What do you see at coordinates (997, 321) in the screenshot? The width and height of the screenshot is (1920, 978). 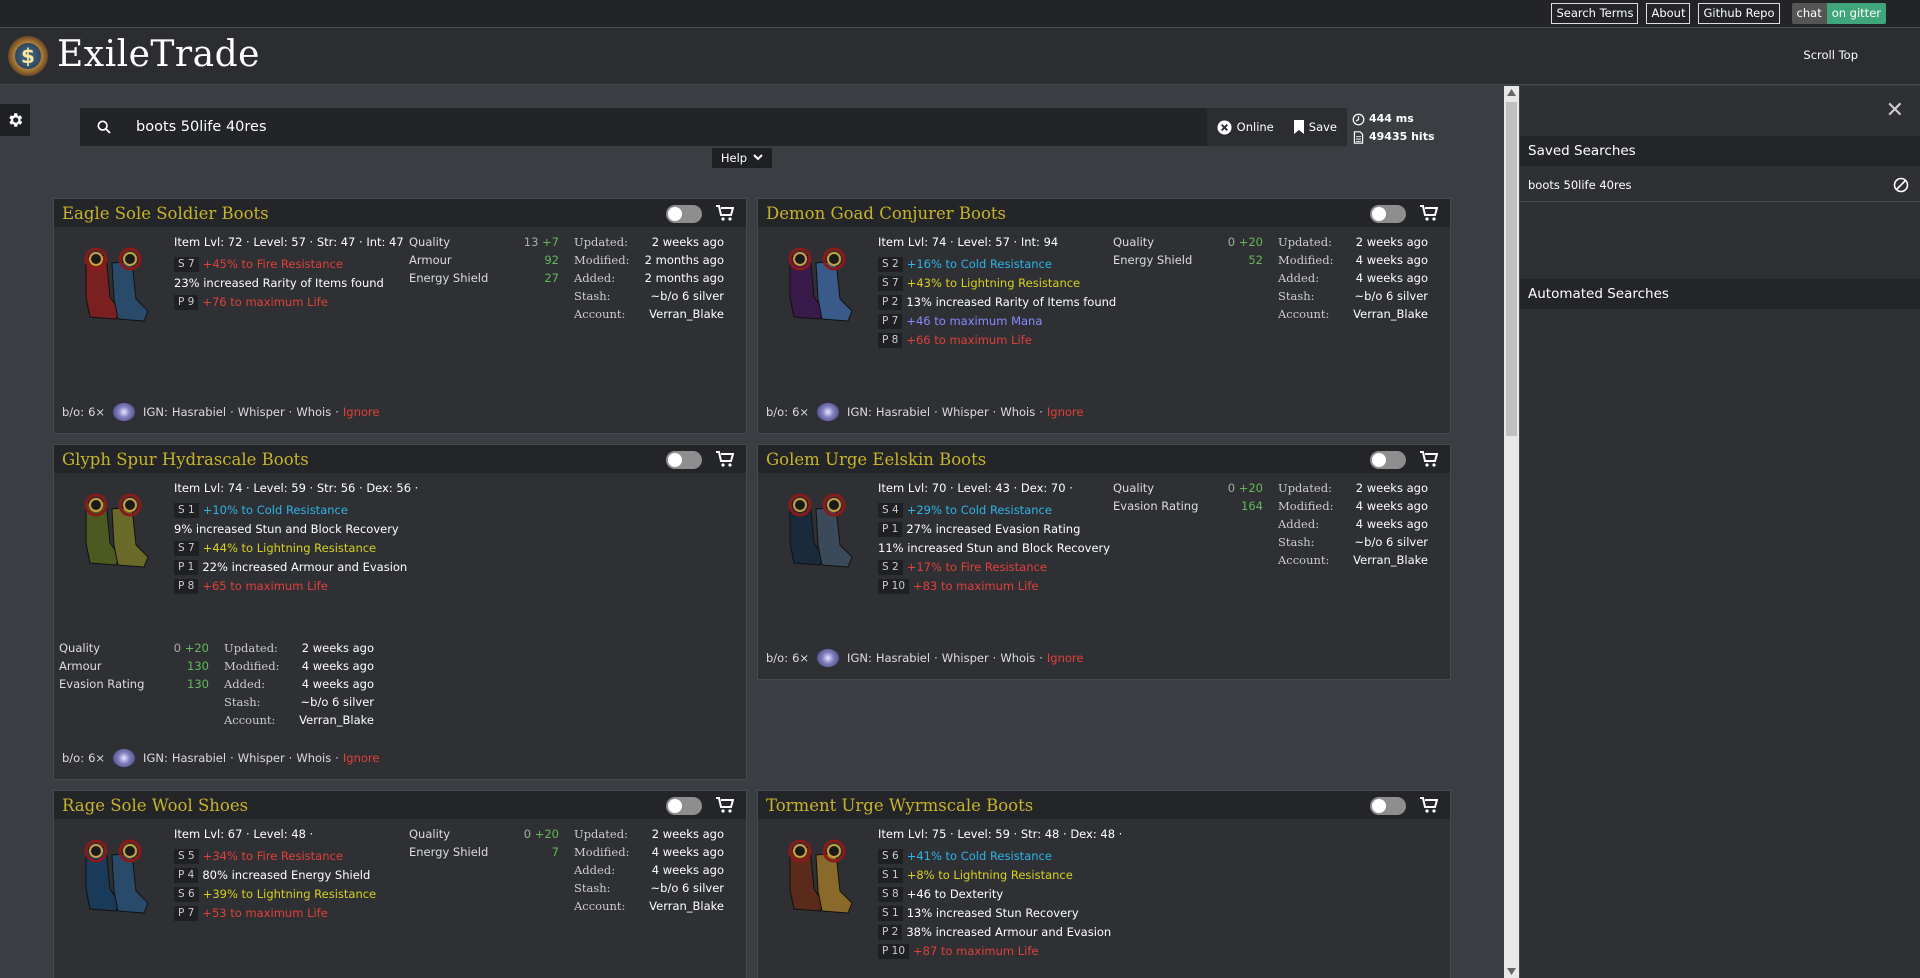 I see `item-mod: P 7 +46 to maximum Mana` at bounding box center [997, 321].